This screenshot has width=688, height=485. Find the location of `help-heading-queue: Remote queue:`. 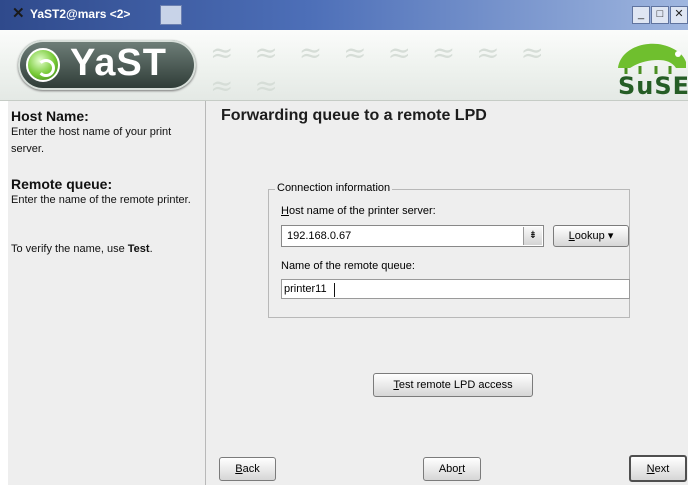

help-heading-queue: Remote queue: is located at coordinates (62, 184).